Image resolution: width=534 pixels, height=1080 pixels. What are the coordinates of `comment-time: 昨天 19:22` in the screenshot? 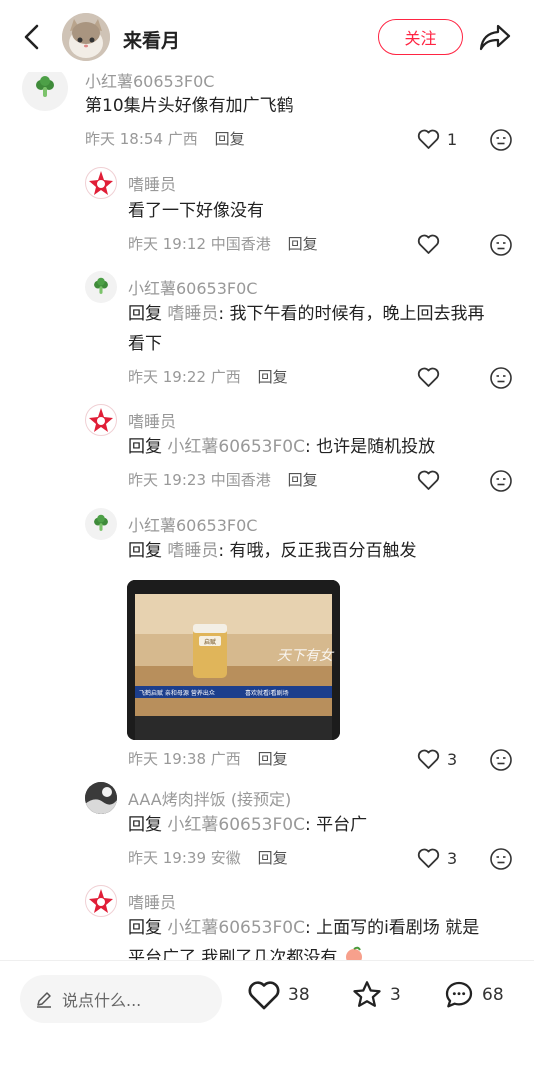 It's located at (167, 377).